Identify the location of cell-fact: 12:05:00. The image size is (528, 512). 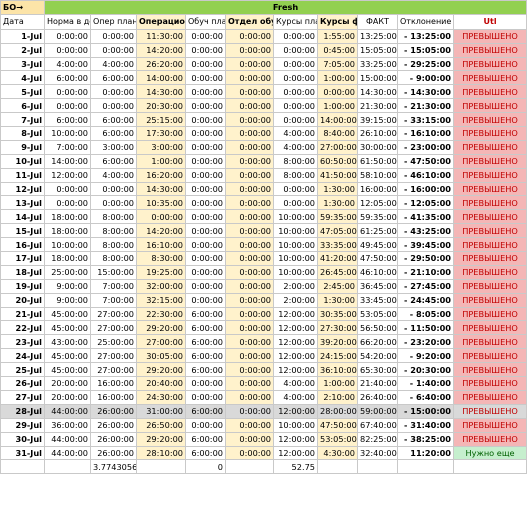
(377, 203).